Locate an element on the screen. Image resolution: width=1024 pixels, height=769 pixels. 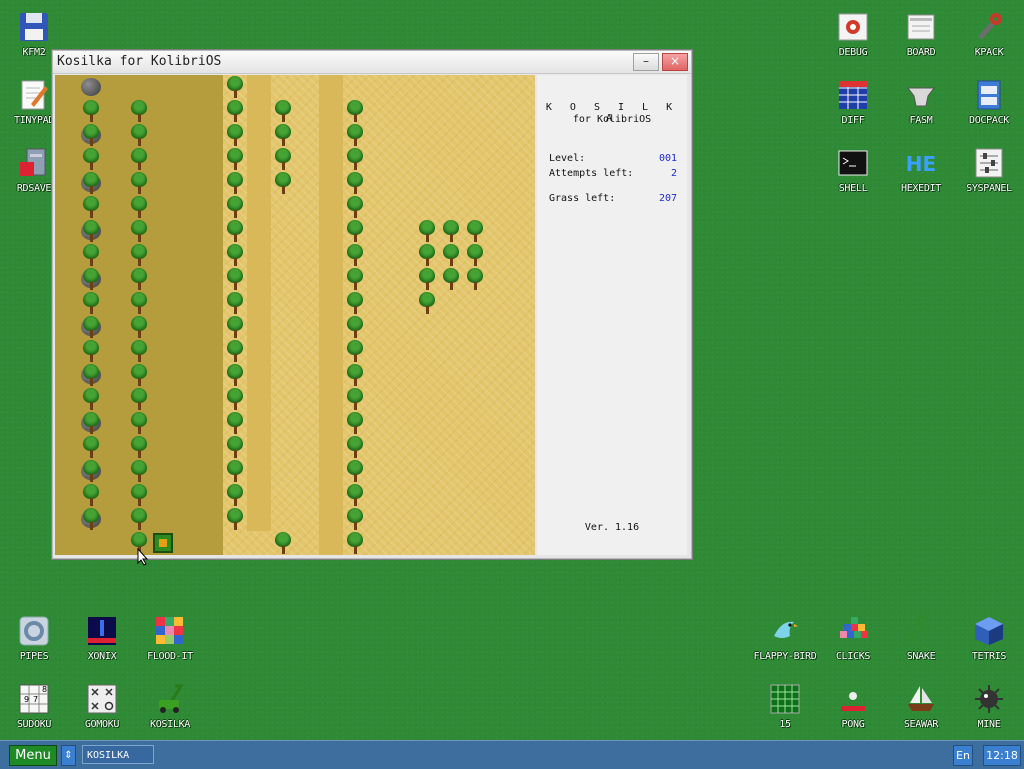
desktop-icon-shell: SHELL is located at coordinates (853, 169).